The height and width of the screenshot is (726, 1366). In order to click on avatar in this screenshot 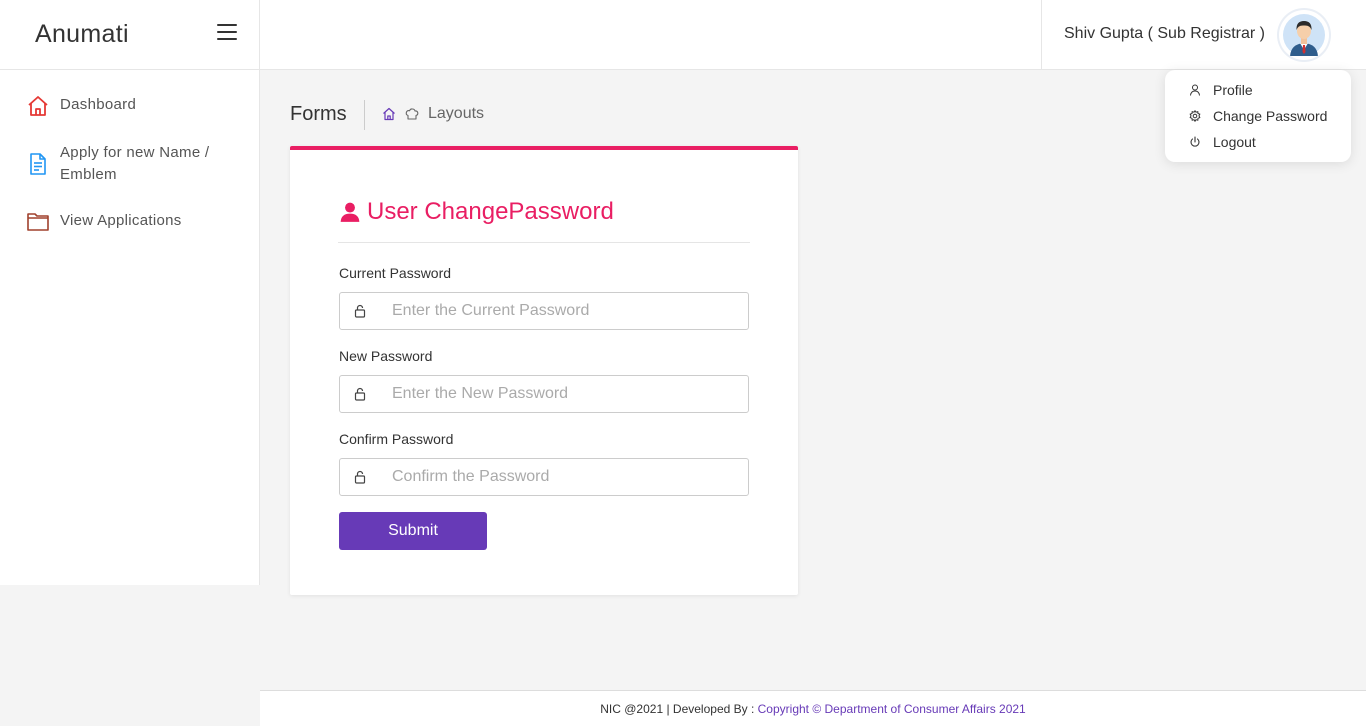, I will do `click(1304, 35)`.